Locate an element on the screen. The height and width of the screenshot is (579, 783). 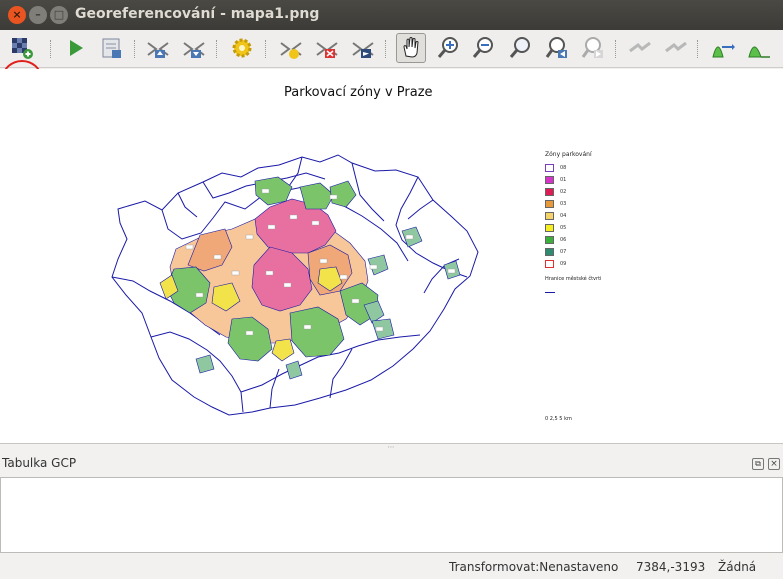
legend-item: 03 is located at coordinates (573, 204).